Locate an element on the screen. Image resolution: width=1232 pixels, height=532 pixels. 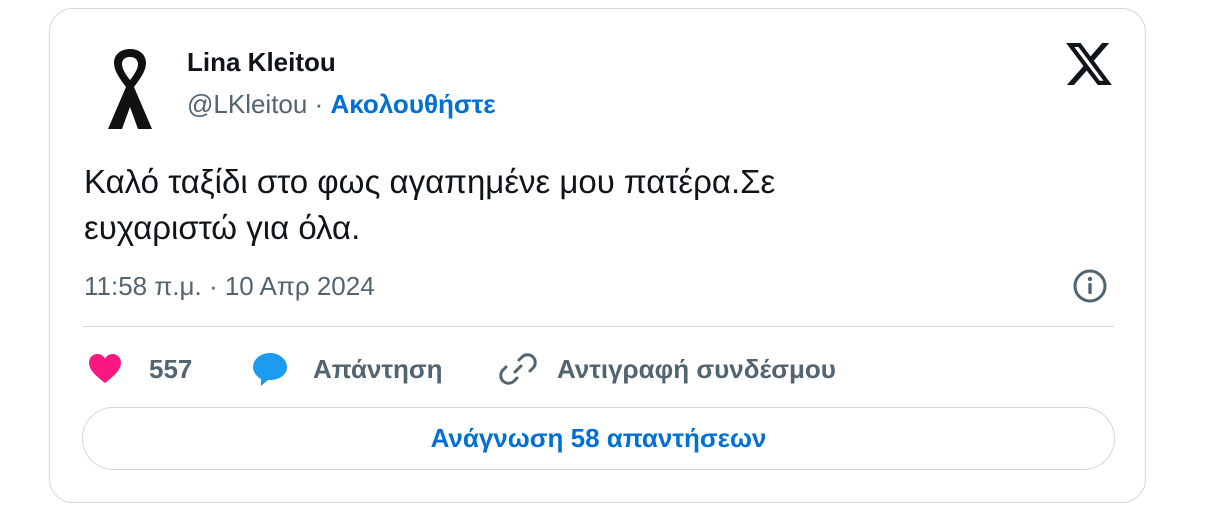
tweet-timestamp: 11:58 π.μ. · 10 Απρ 2024 is located at coordinates (229, 286).